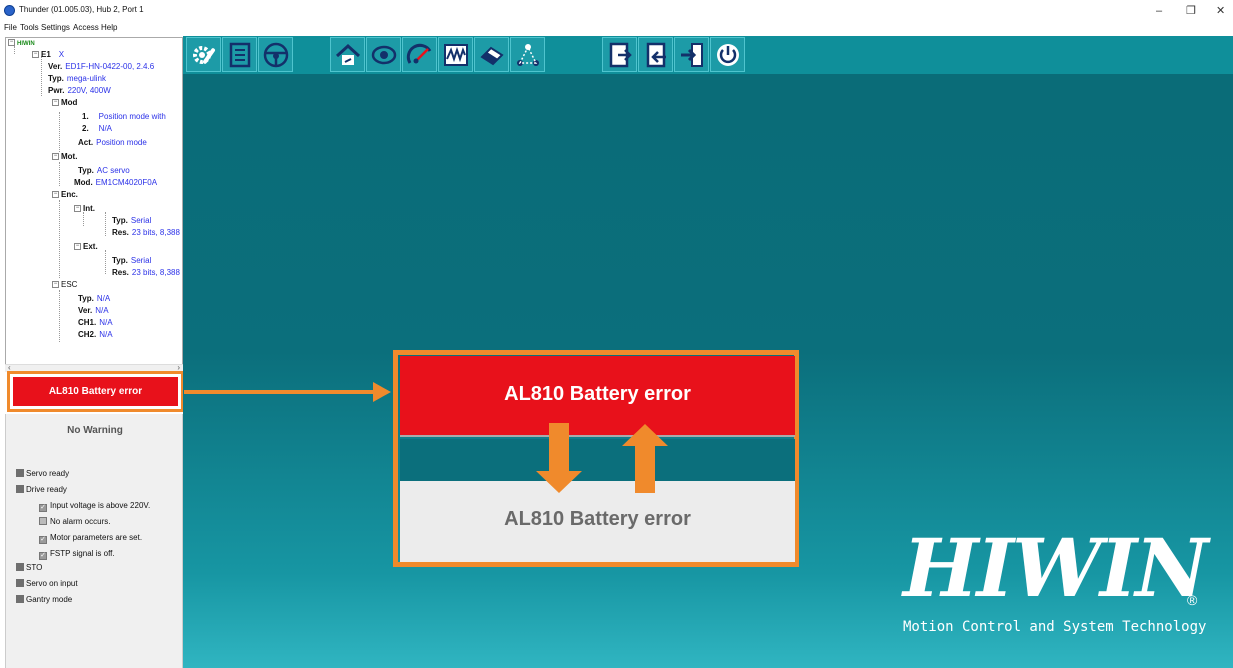  Describe the element at coordinates (95, 322) in the screenshot. I see `tree-esc-ch1: CH1. N/A` at that location.